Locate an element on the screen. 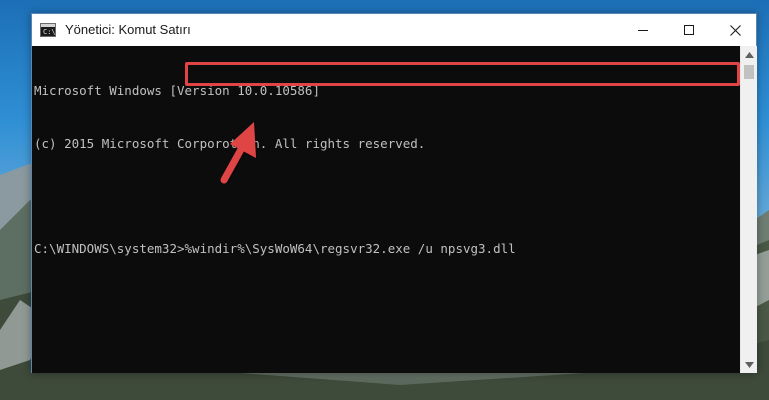 The image size is (769, 400). chevron-up-icon is located at coordinates (749, 54).